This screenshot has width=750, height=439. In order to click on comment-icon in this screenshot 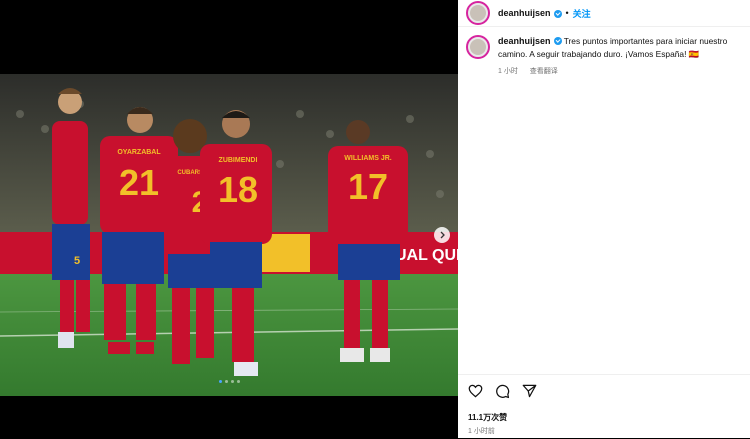, I will do `click(503, 391)`.